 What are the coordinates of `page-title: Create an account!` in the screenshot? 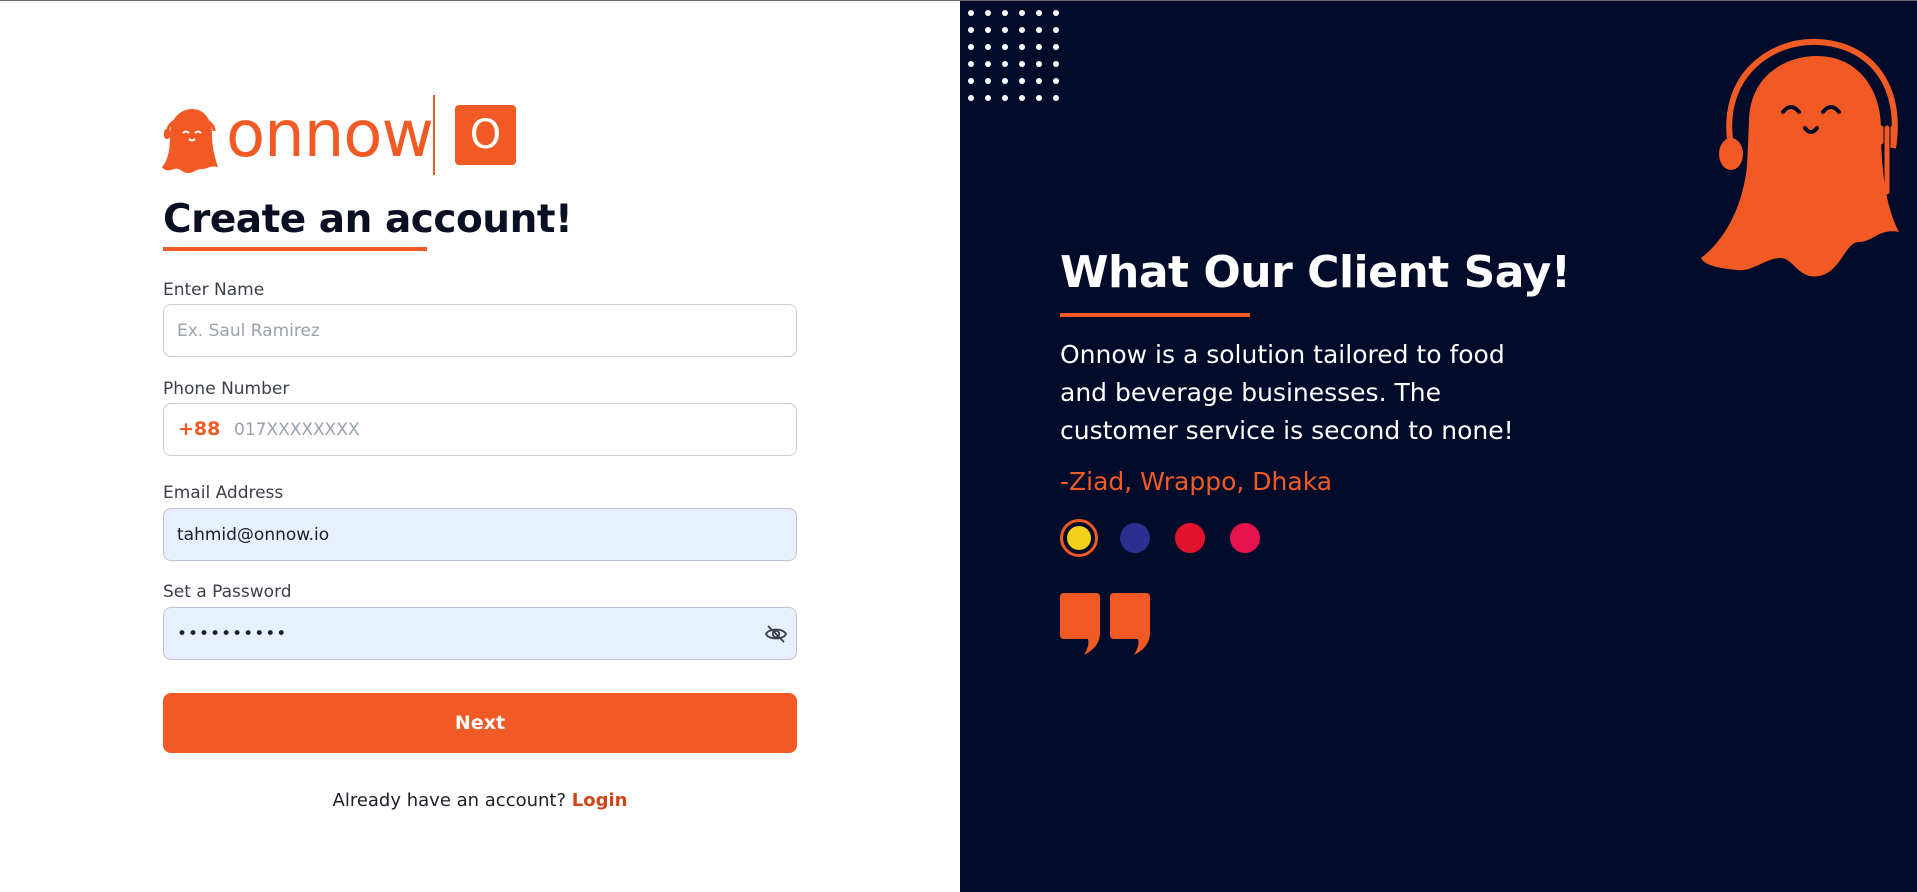 It's located at (368, 219).